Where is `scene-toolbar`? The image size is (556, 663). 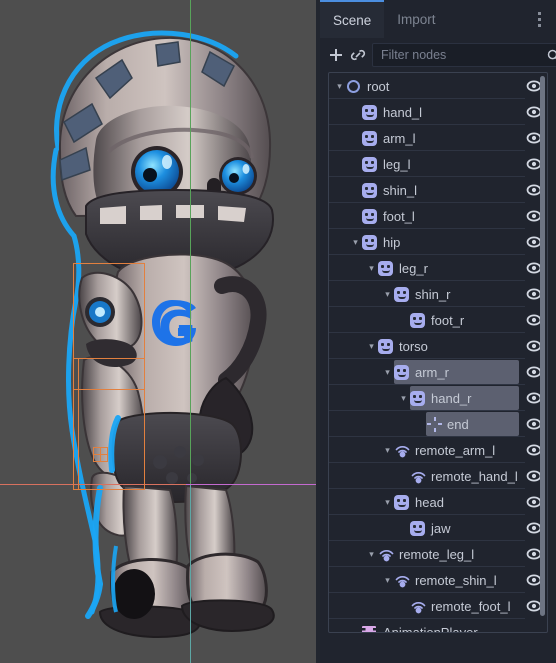
scene-toolbar is located at coordinates (438, 55).